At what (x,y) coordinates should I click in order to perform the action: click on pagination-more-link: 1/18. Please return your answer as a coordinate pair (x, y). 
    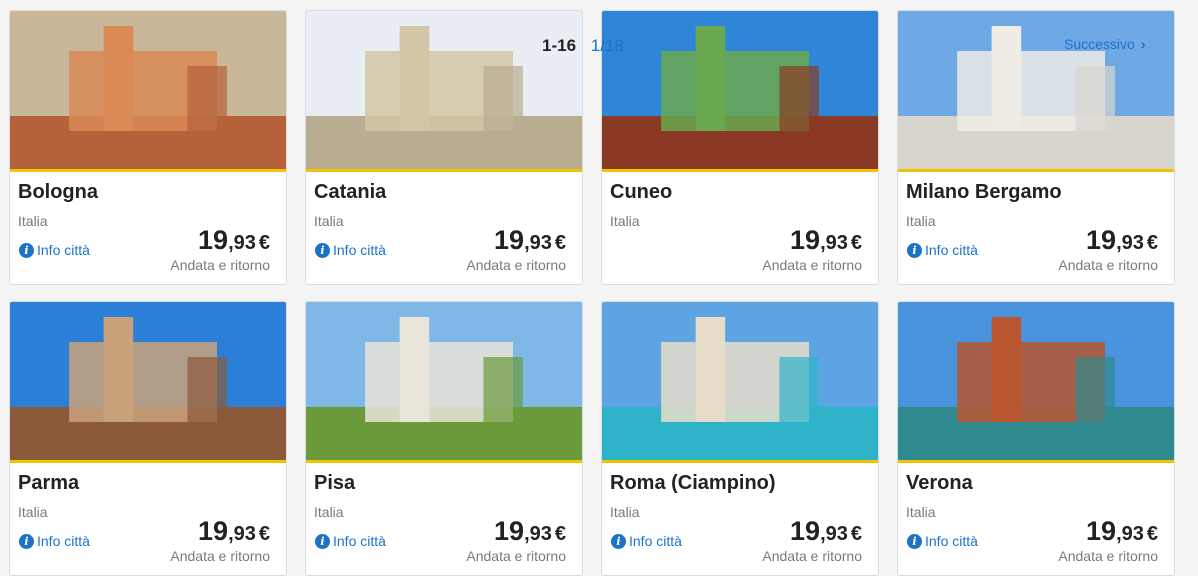
    Looking at the image, I should click on (607, 45).